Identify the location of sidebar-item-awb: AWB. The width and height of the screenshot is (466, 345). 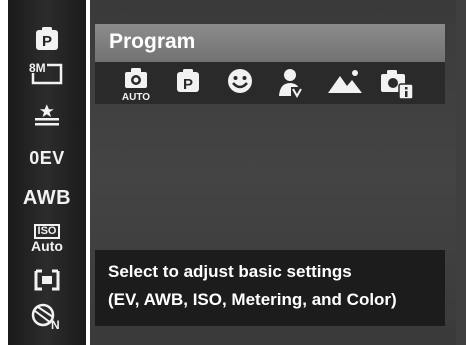
(47, 198).